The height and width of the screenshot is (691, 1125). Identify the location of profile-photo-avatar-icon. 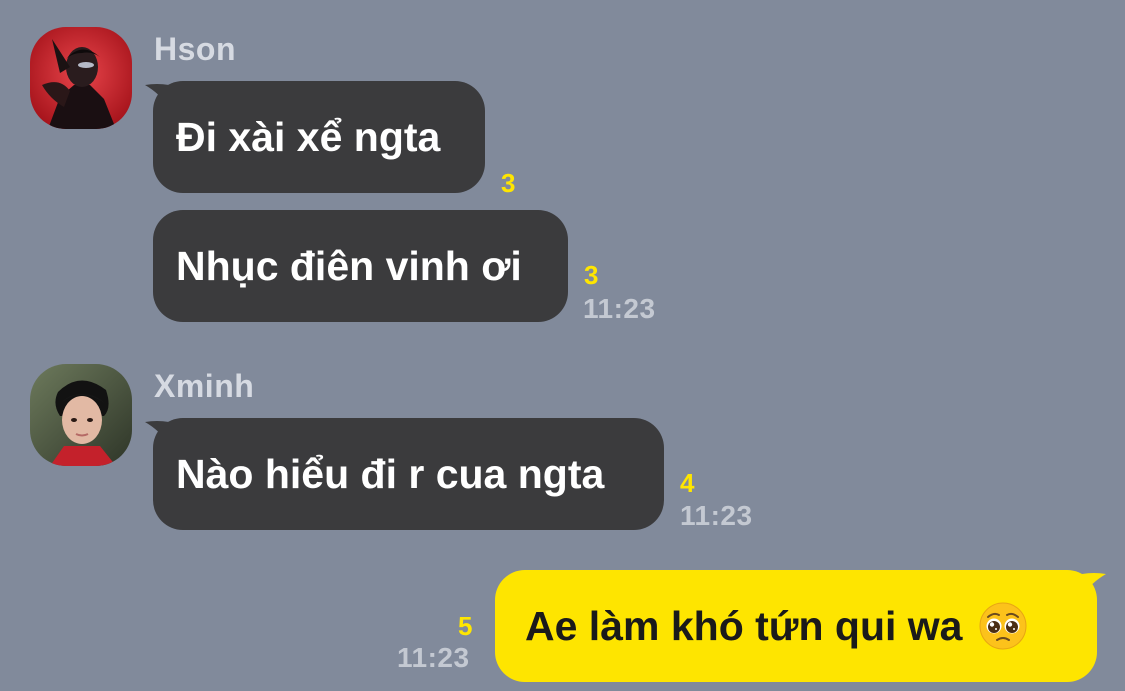
(81, 415).